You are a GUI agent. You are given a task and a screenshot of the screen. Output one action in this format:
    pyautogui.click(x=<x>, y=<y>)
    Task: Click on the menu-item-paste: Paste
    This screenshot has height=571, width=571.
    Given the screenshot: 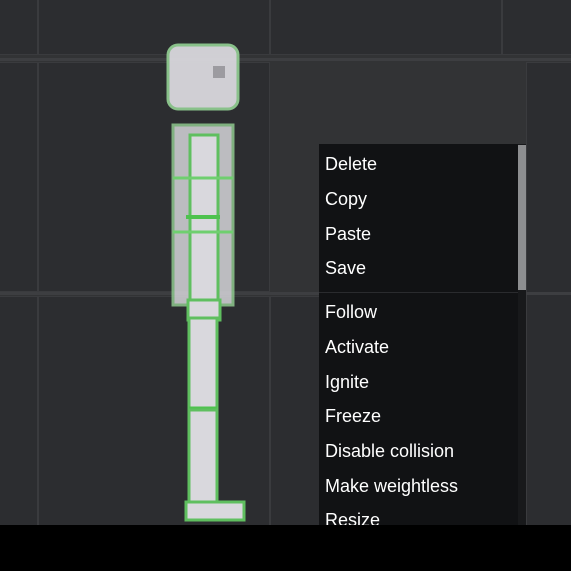 What is the action you would take?
    pyautogui.click(x=348, y=234)
    